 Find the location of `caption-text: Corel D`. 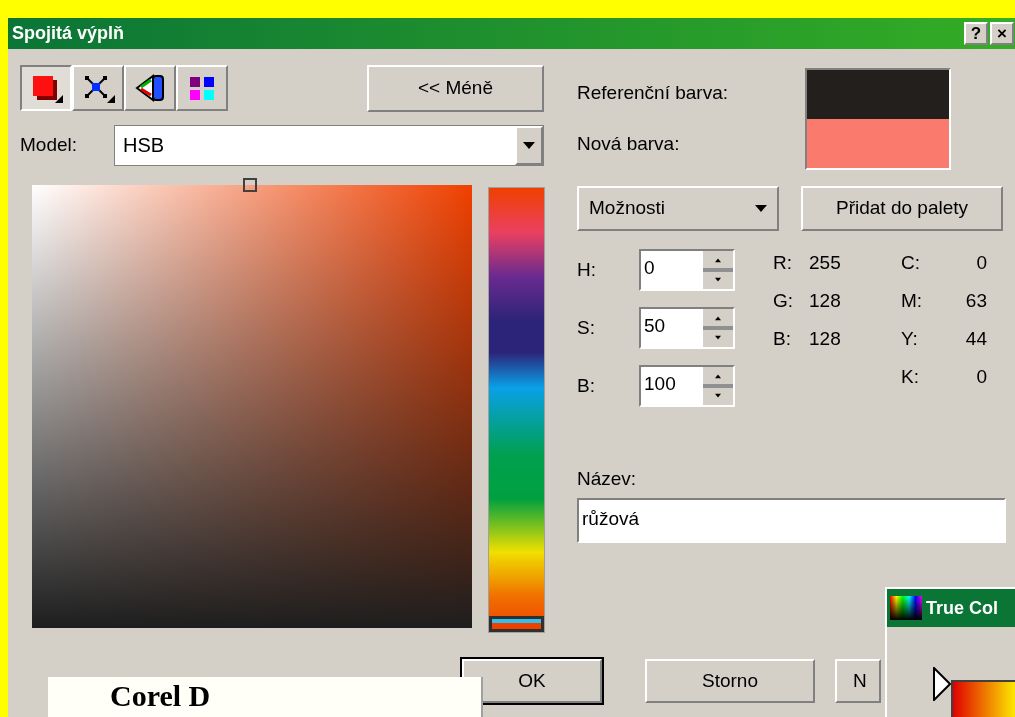

caption-text: Corel D is located at coordinates (160, 695).